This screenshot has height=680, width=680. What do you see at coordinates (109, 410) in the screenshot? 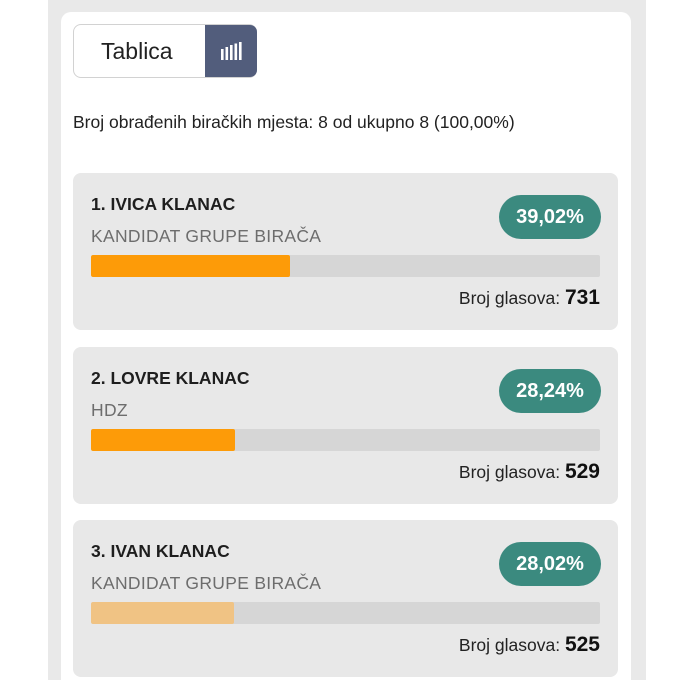
I see `candidate-party: HDZ` at bounding box center [109, 410].